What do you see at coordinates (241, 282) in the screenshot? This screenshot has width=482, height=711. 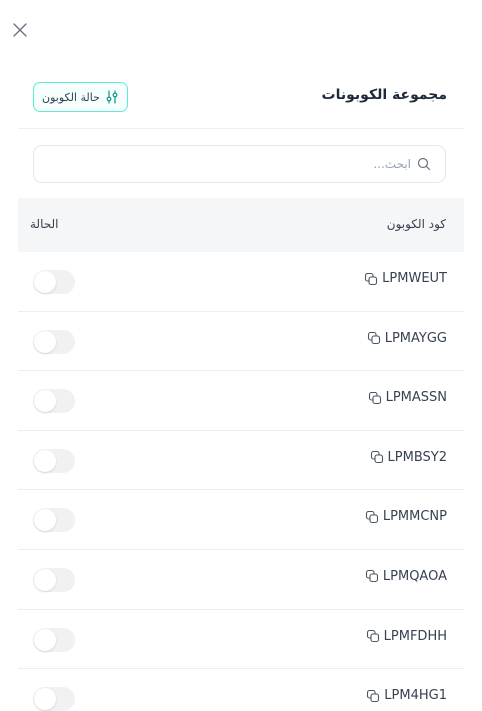 I see `table-row: LPMWEUT` at bounding box center [241, 282].